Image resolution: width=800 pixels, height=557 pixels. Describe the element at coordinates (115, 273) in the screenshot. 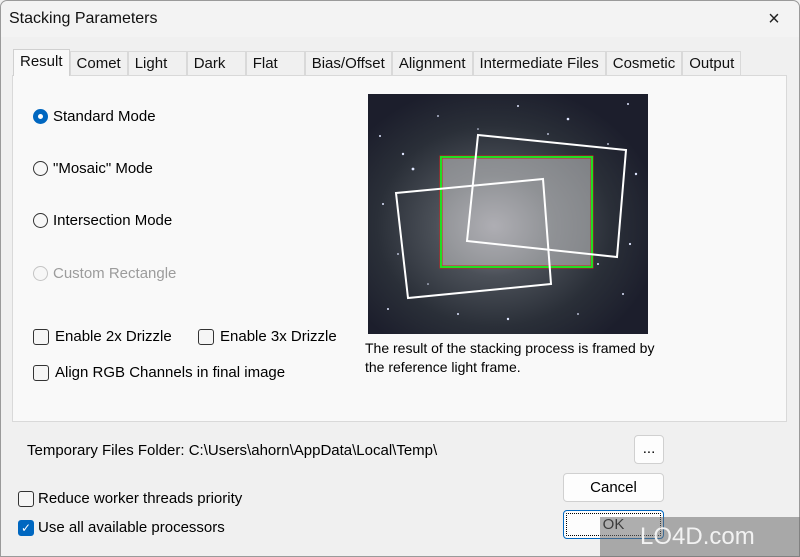

I see `custom-rectangle-label: Custom Rectangle` at that location.